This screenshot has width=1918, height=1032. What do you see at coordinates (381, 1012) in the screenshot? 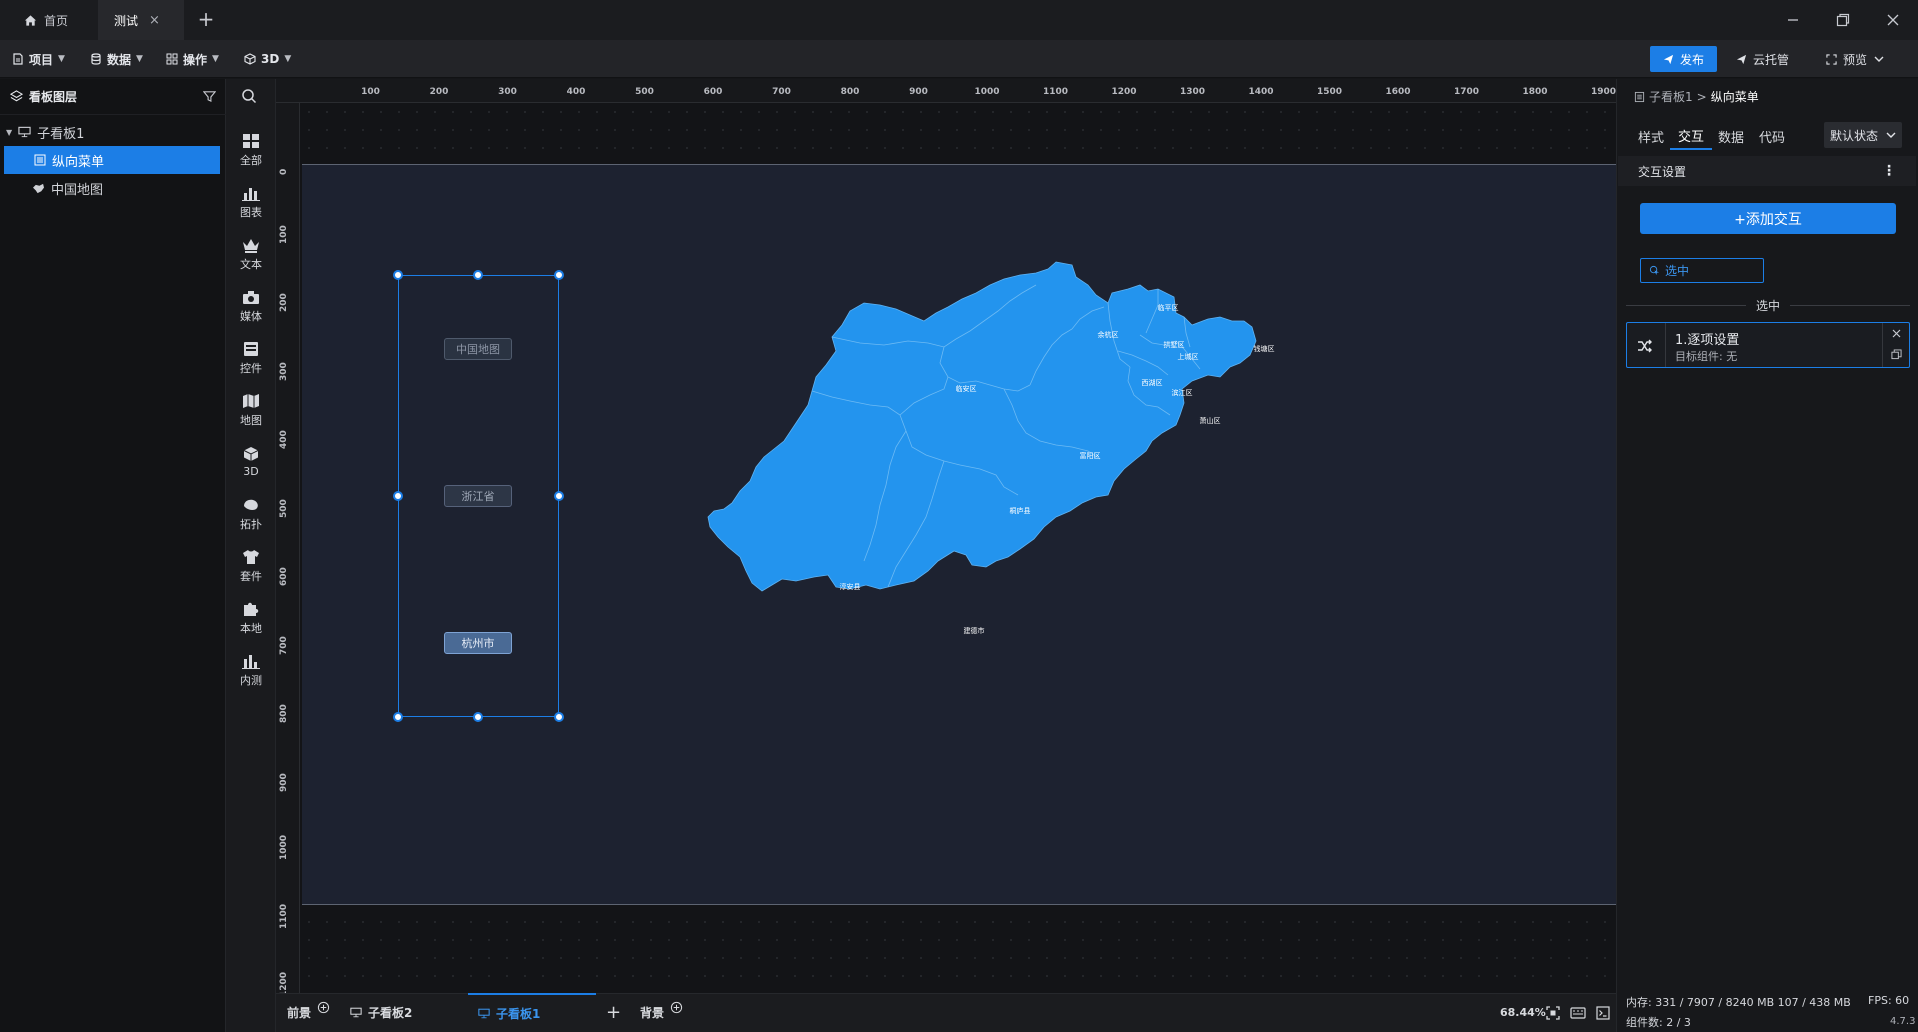
I see `sub-board2-tab: 子看板2` at bounding box center [381, 1012].